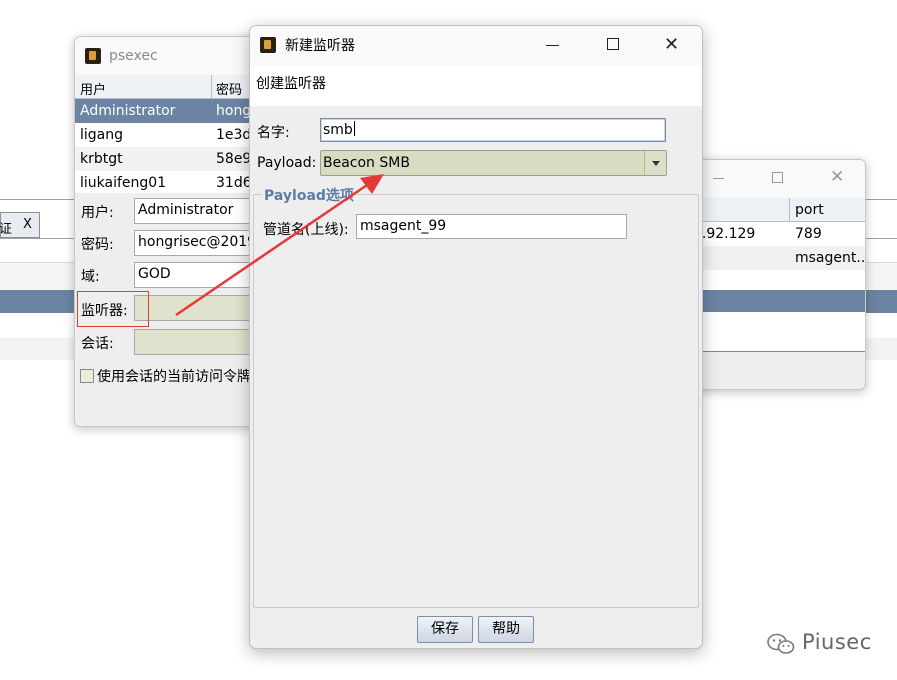 Image resolution: width=897 pixels, height=680 pixels. Describe the element at coordinates (102, 135) in the screenshot. I see `table-cell: ligang` at that location.